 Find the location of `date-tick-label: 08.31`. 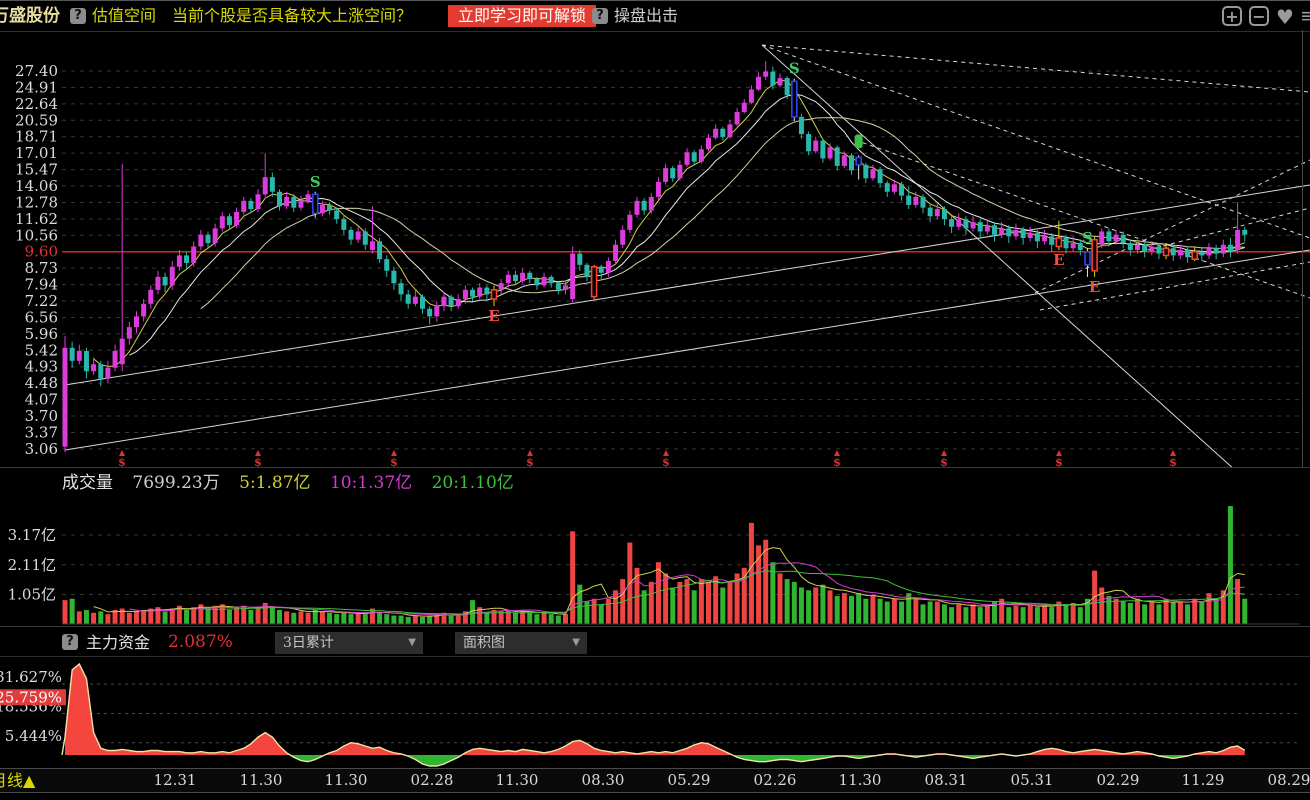

date-tick-label: 08.31 is located at coordinates (946, 780).